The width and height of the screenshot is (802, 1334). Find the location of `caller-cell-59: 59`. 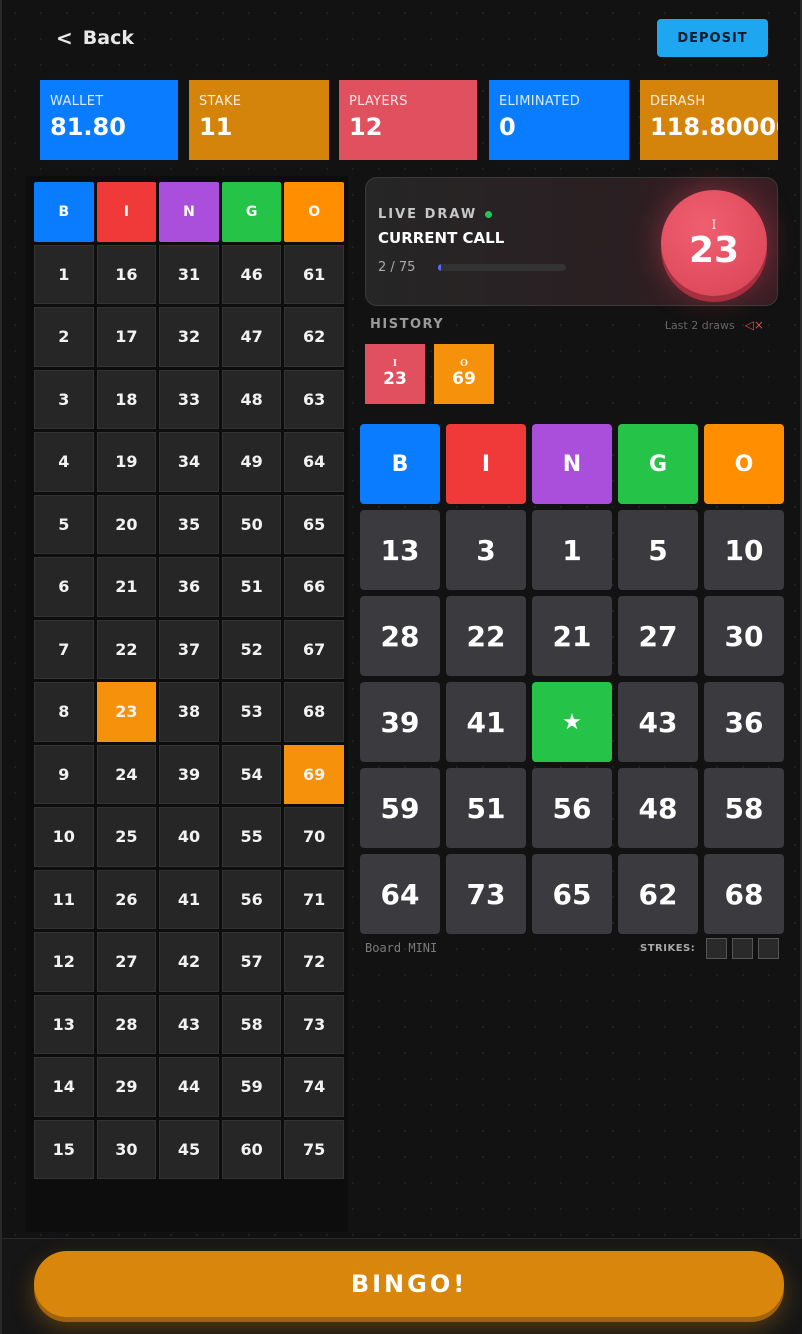

caller-cell-59: 59 is located at coordinates (251, 1087).